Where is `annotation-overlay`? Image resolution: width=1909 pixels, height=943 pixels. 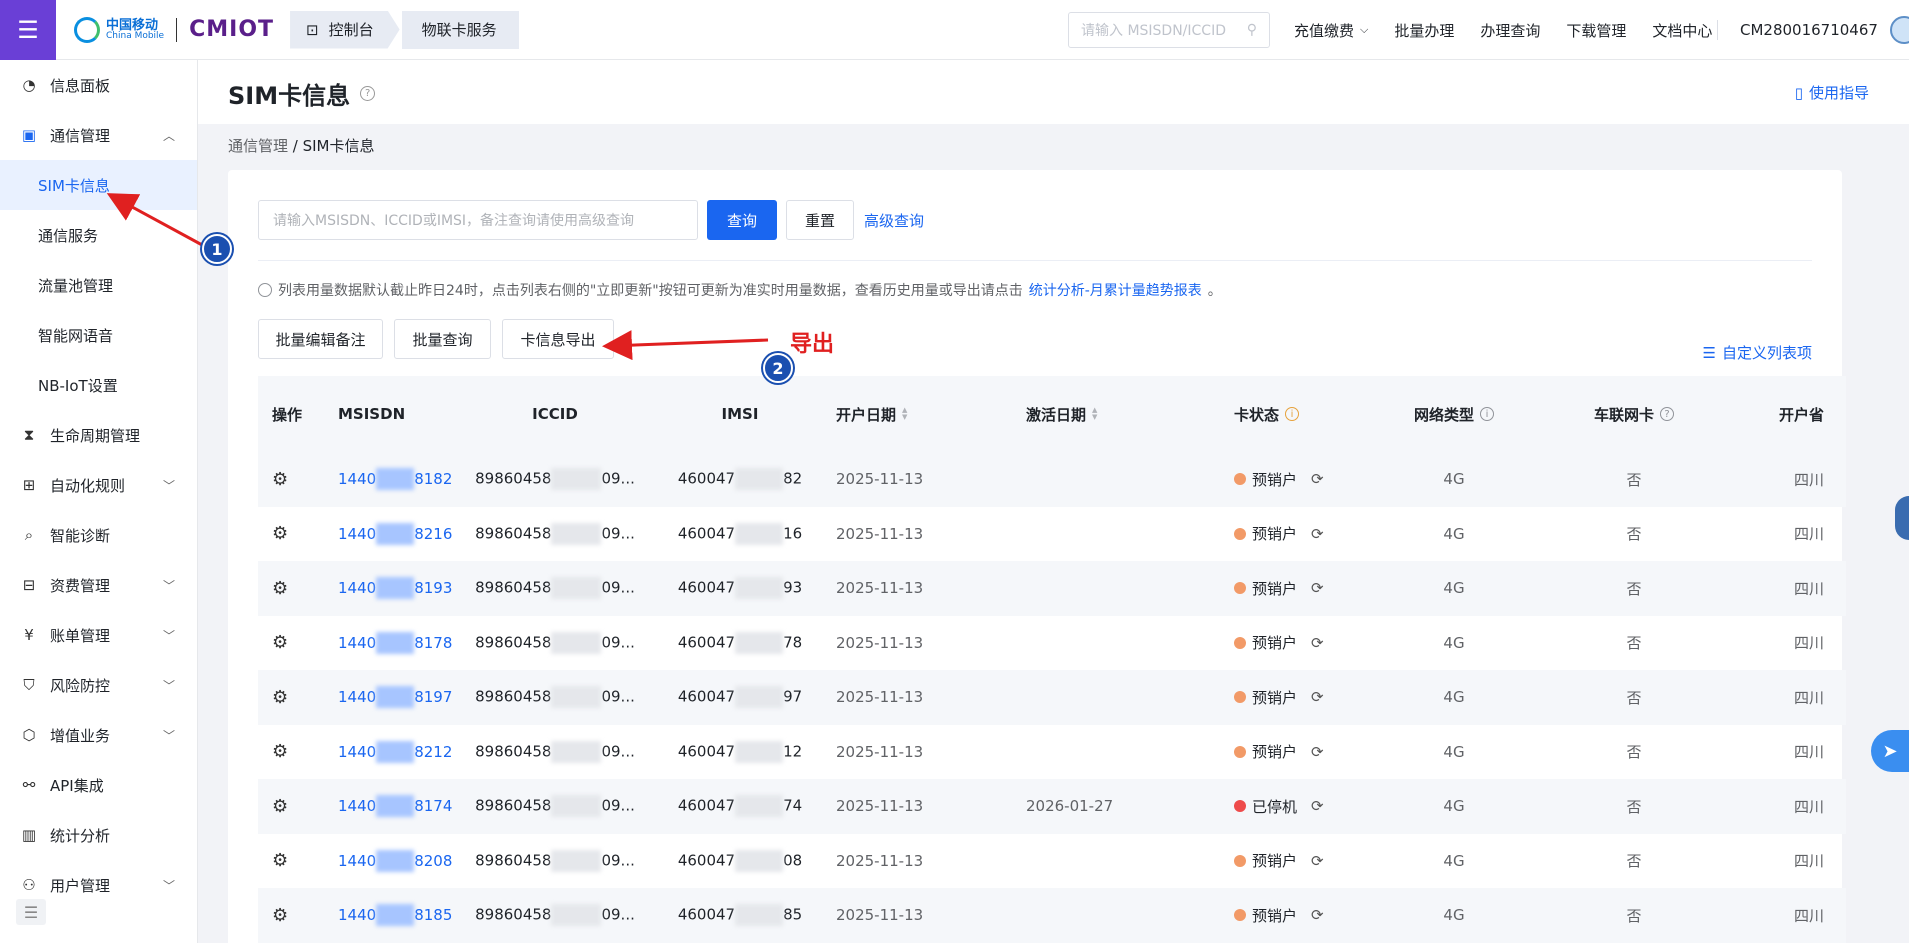
annotation-overlay is located at coordinates (437, 277).